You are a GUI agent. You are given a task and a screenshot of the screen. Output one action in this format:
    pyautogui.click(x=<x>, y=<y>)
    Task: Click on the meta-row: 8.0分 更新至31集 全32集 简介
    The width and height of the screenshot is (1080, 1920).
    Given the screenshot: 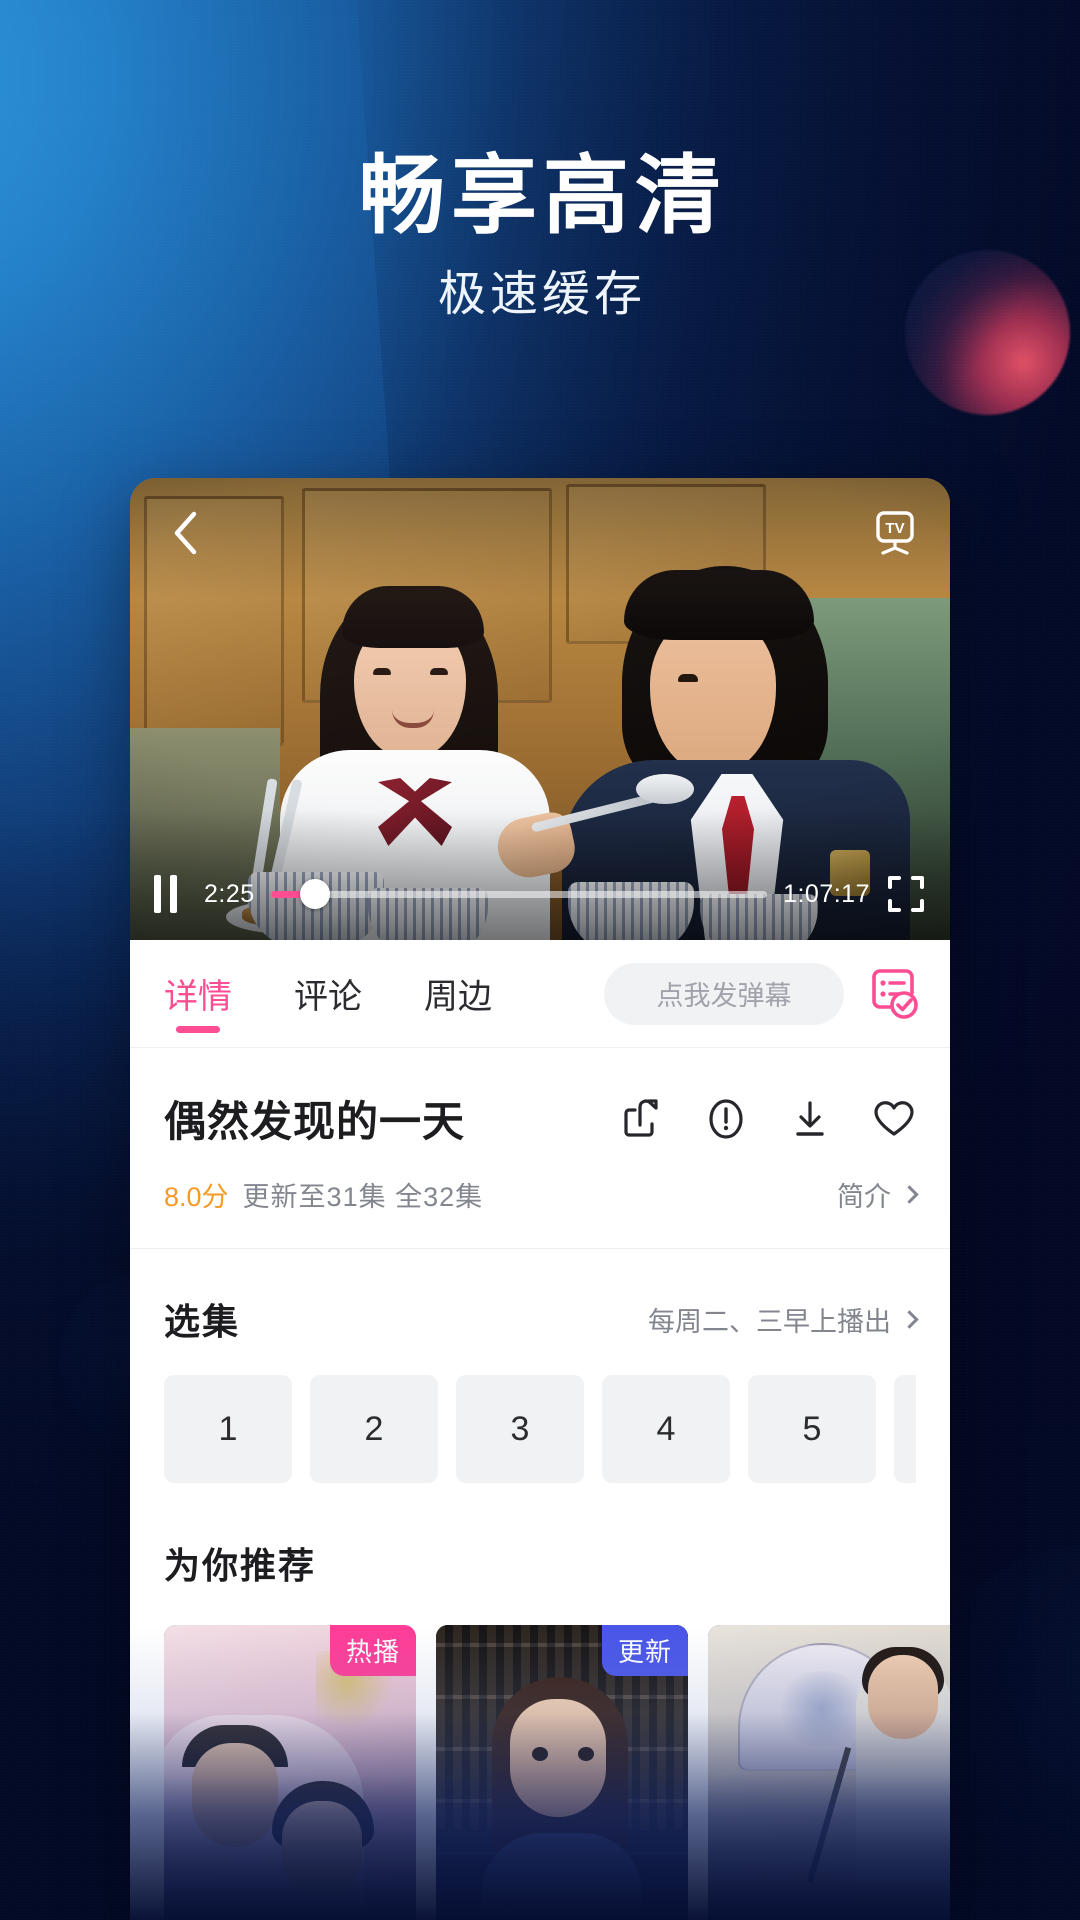 What is the action you would take?
    pyautogui.click(x=541, y=1198)
    